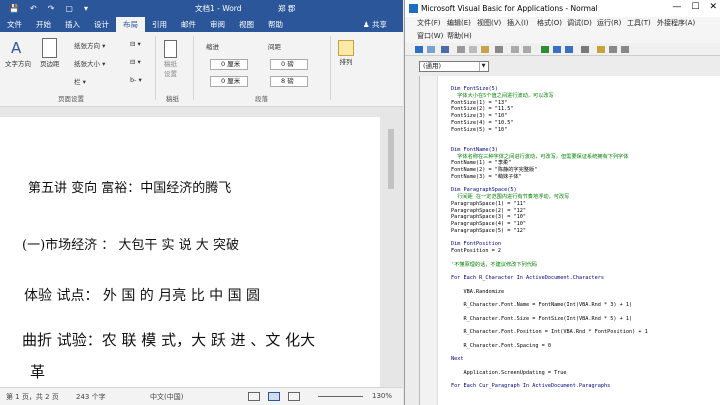  Describe the element at coordinates (101, 24) in the screenshot. I see `tab-design: 设计` at that location.